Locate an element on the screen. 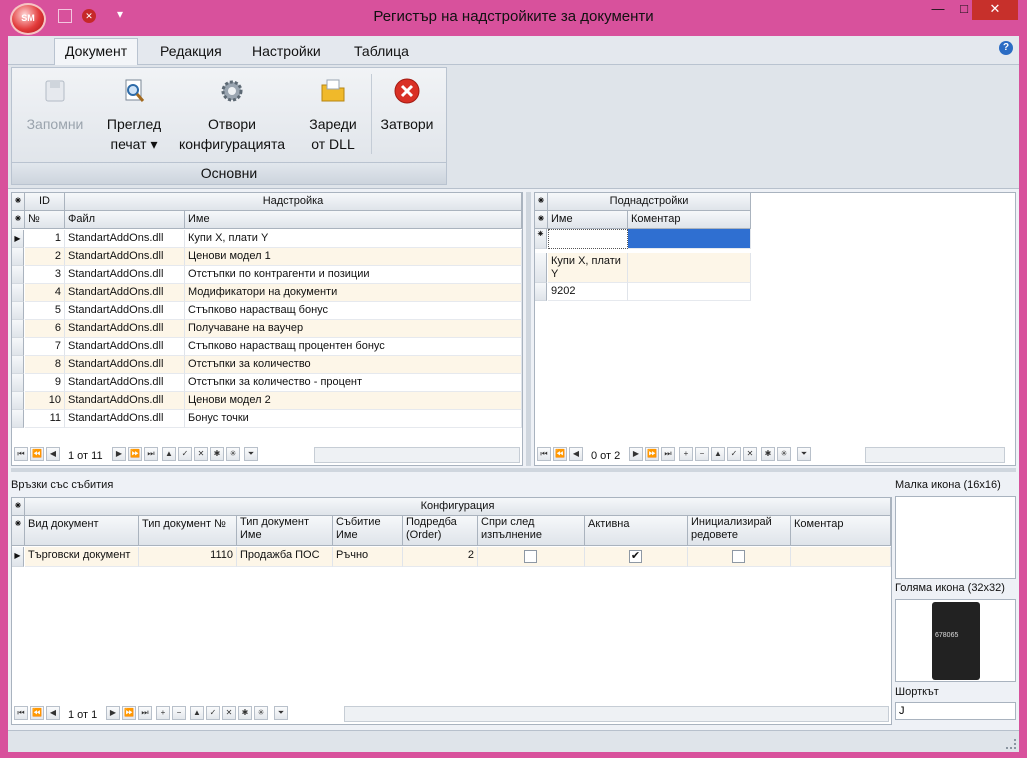  addon-row-no: 6 is located at coordinates (45, 329).